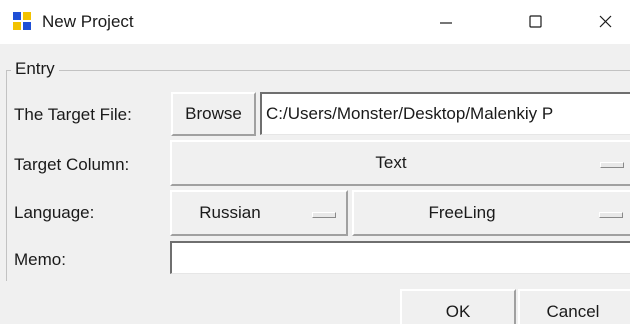  I want to click on target-column-dropdown: Text, so click(400, 163).